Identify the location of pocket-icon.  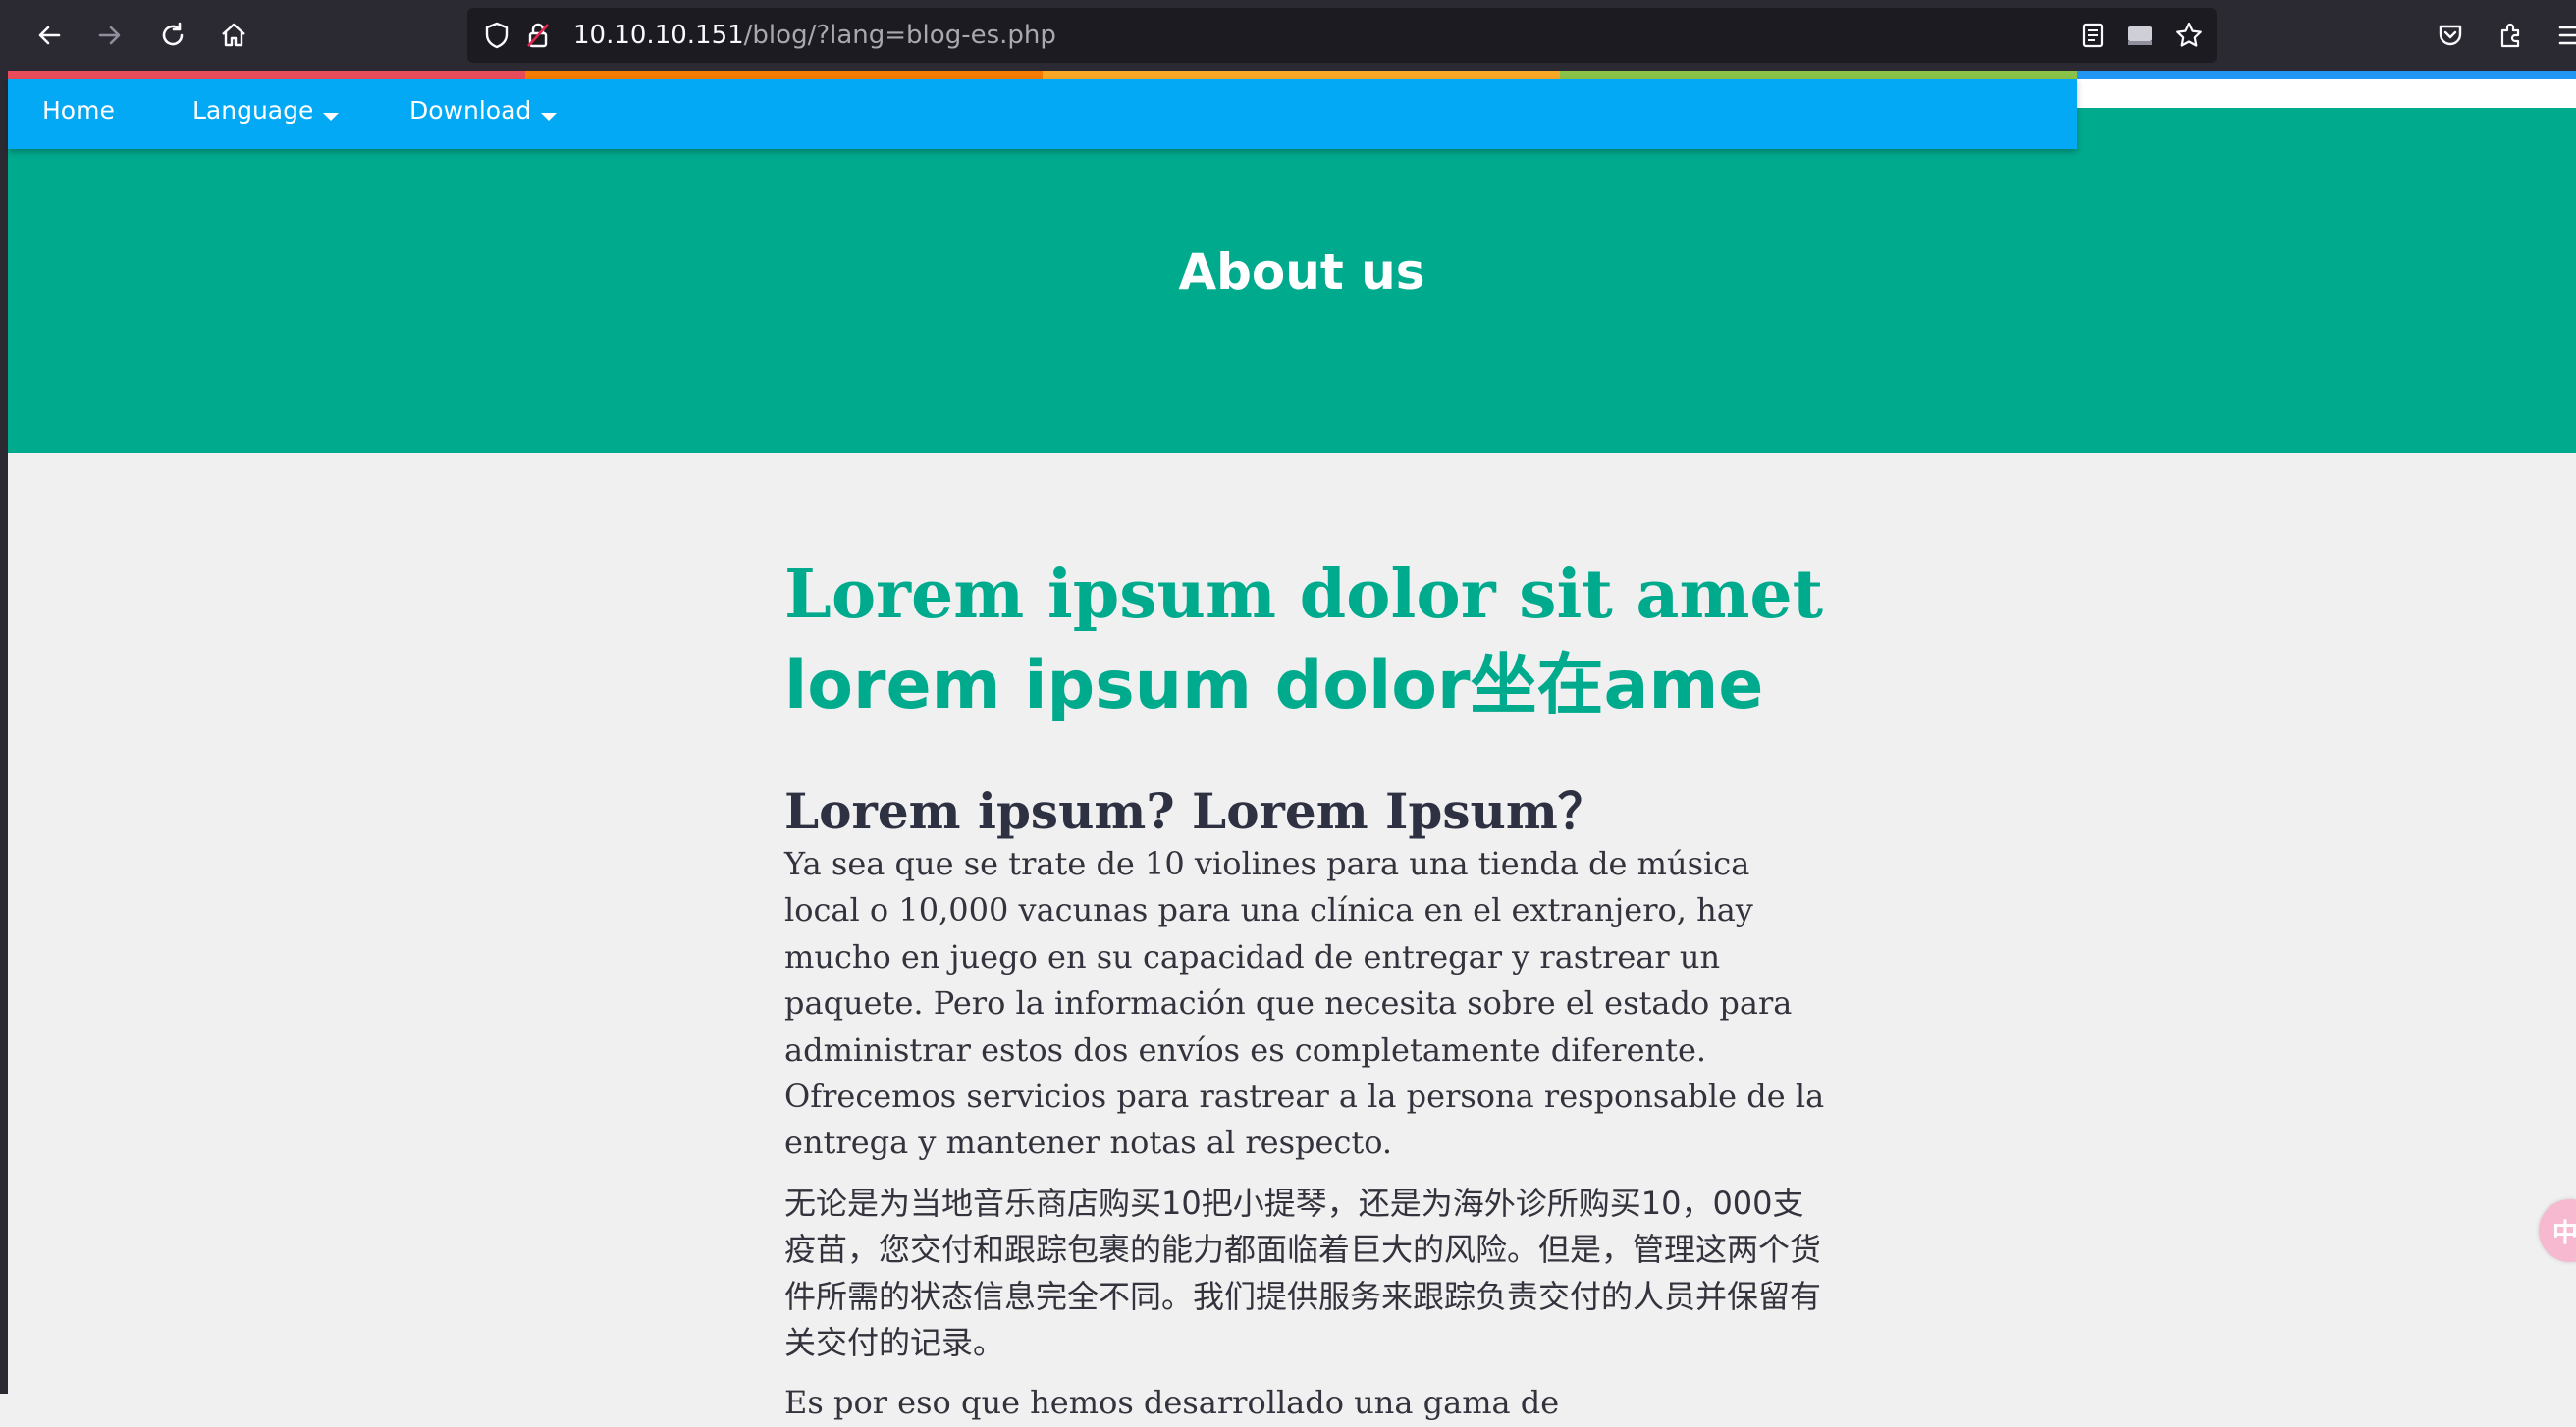
(2450, 35).